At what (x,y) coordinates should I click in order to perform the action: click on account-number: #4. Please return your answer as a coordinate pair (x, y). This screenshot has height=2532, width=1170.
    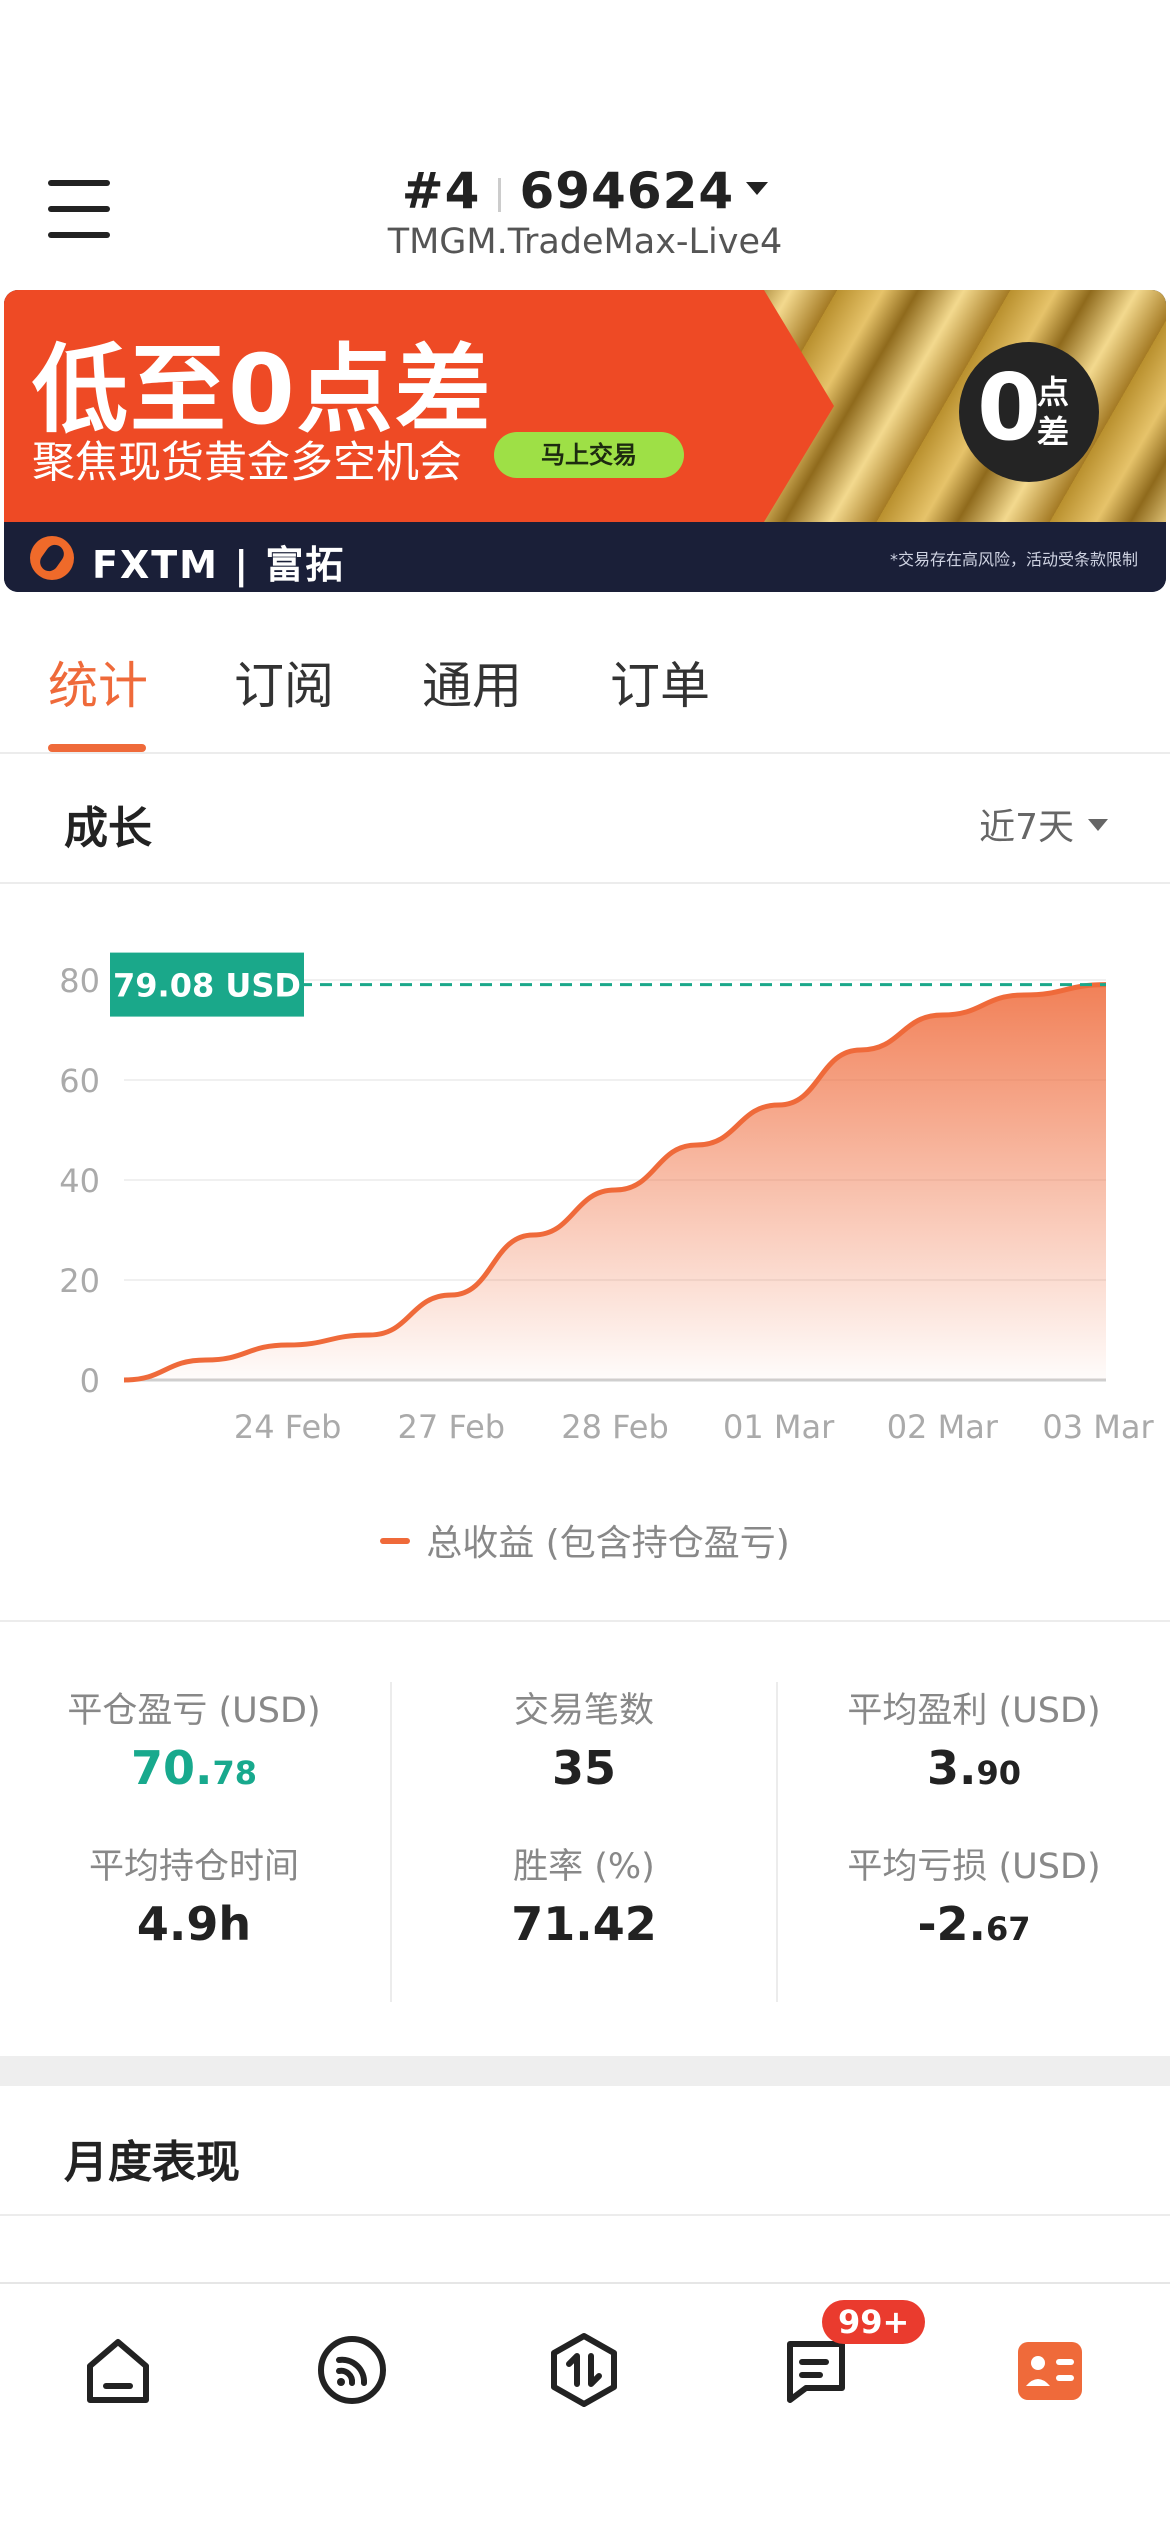
    Looking at the image, I should click on (441, 191).